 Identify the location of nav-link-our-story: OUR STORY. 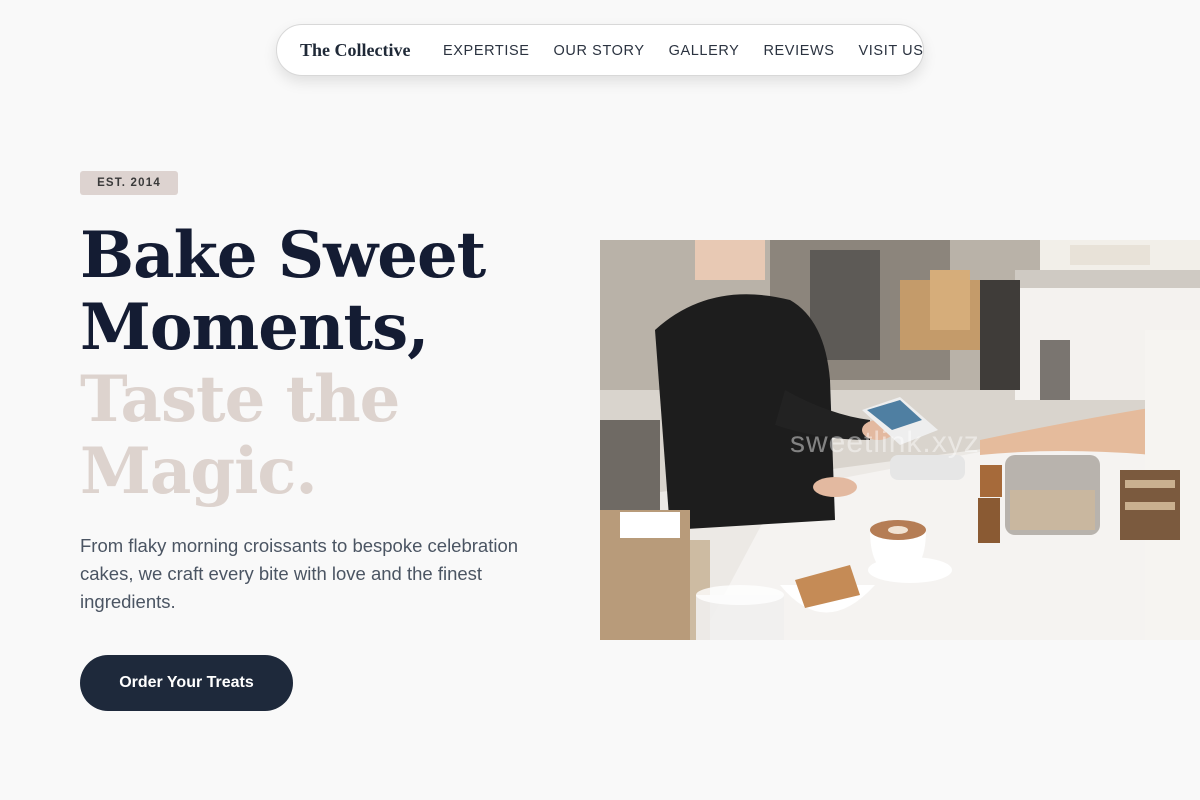
(599, 51).